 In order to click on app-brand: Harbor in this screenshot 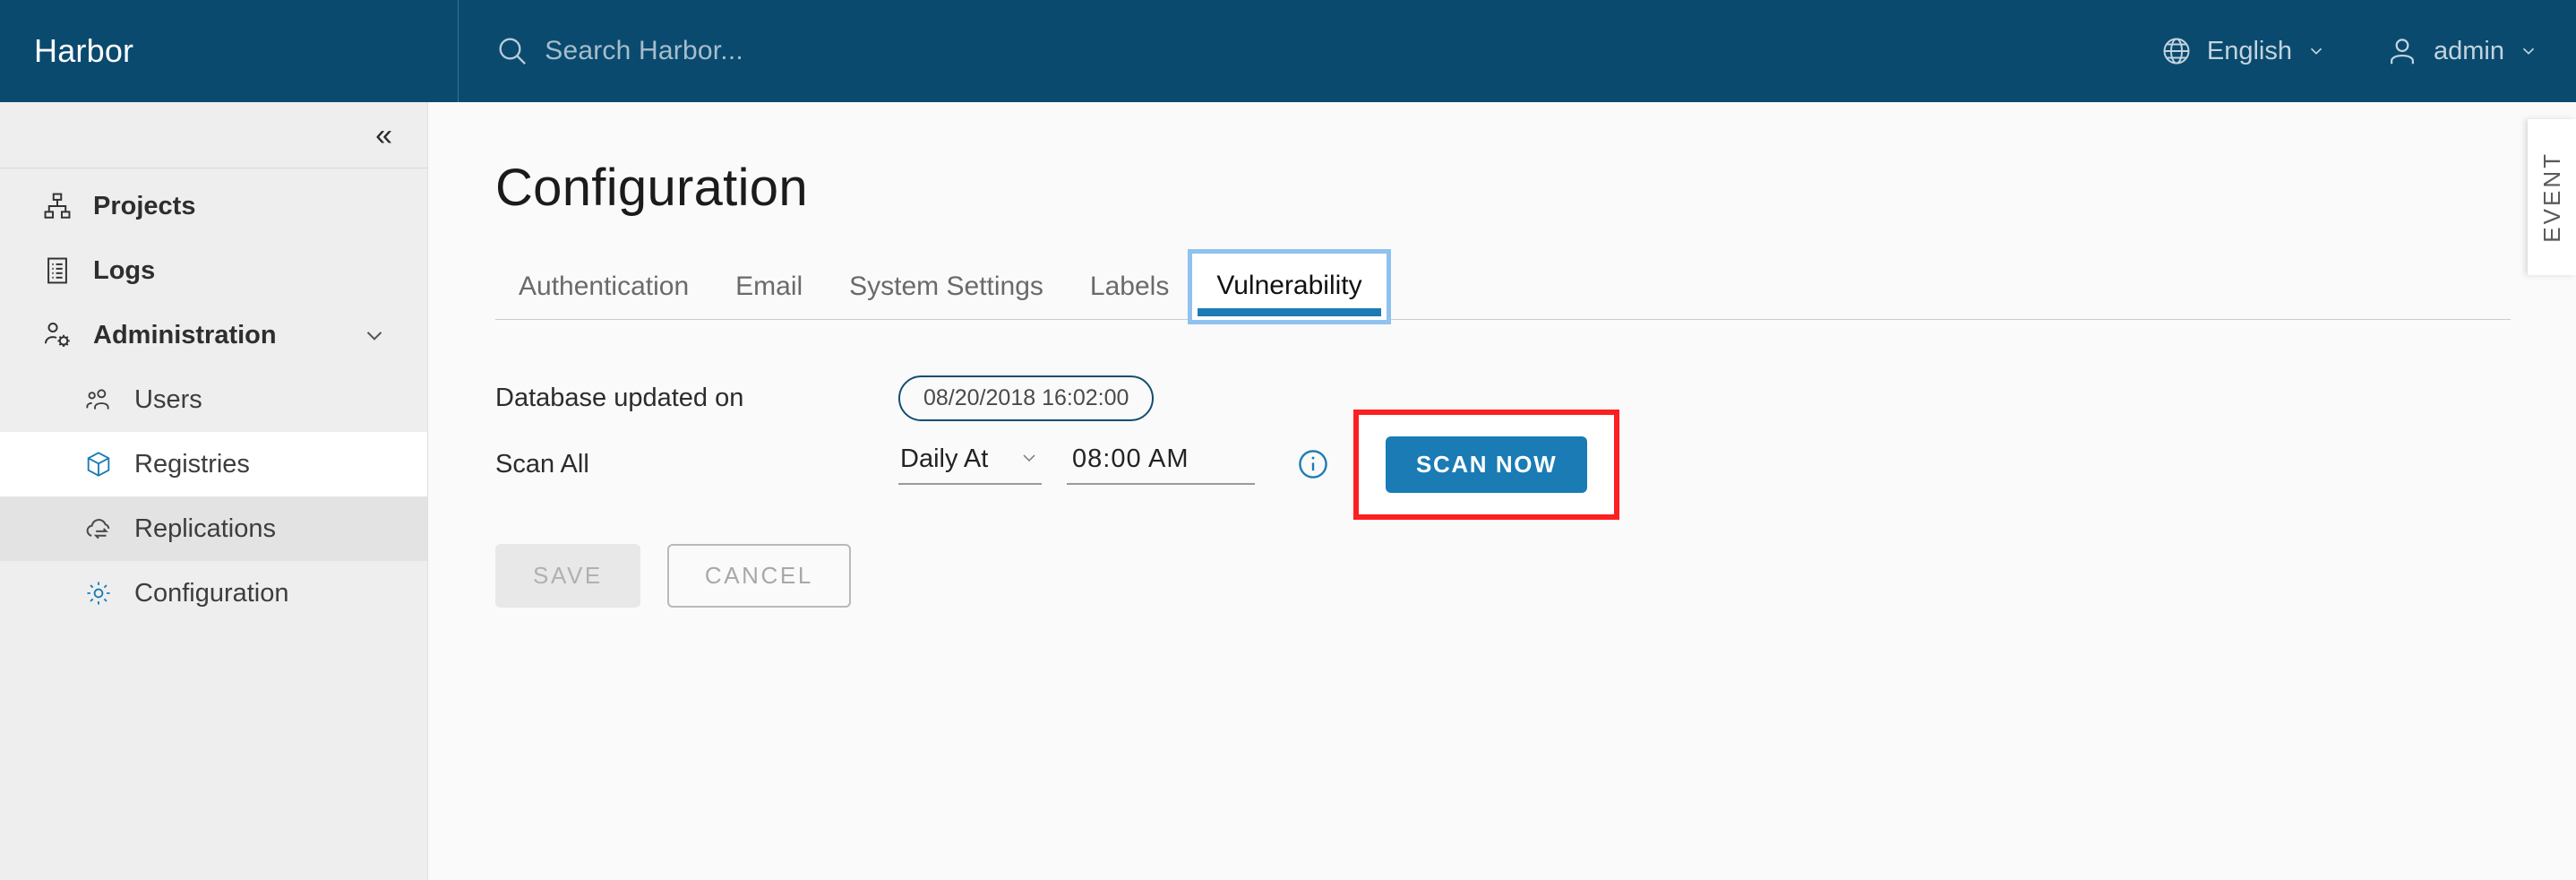, I will do `click(83, 51)`.